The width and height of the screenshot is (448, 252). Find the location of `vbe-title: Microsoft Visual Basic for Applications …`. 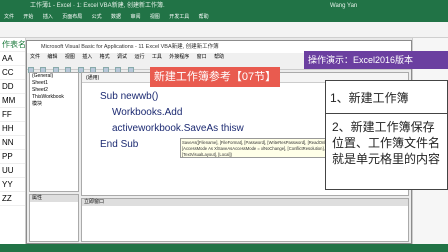

vbe-title: Microsoft Visual Basic for Applications … is located at coordinates (130, 47).